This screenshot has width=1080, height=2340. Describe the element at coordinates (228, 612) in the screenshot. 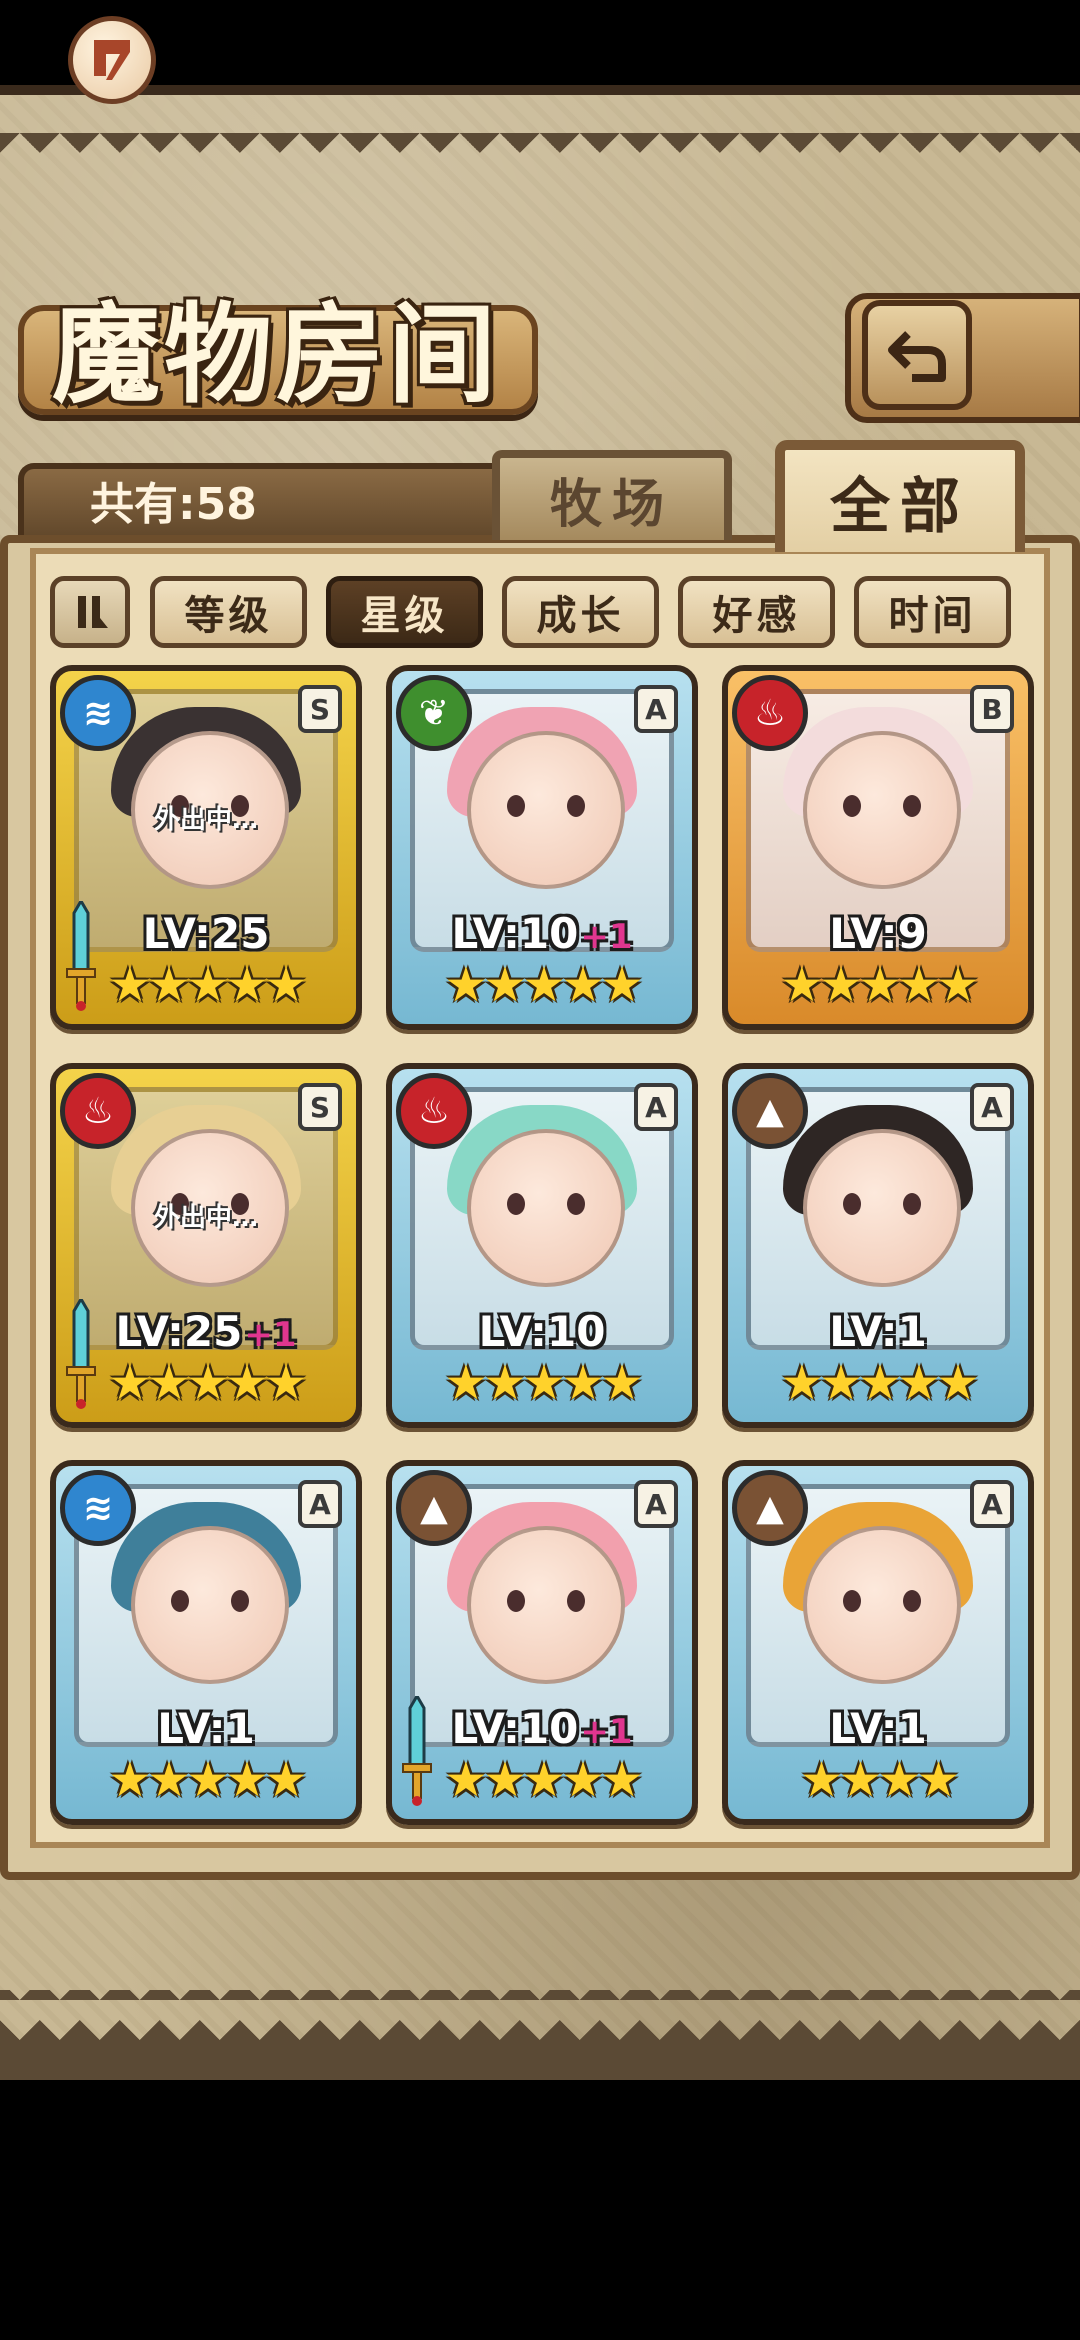

I see `sort-by-level: 等级` at that location.